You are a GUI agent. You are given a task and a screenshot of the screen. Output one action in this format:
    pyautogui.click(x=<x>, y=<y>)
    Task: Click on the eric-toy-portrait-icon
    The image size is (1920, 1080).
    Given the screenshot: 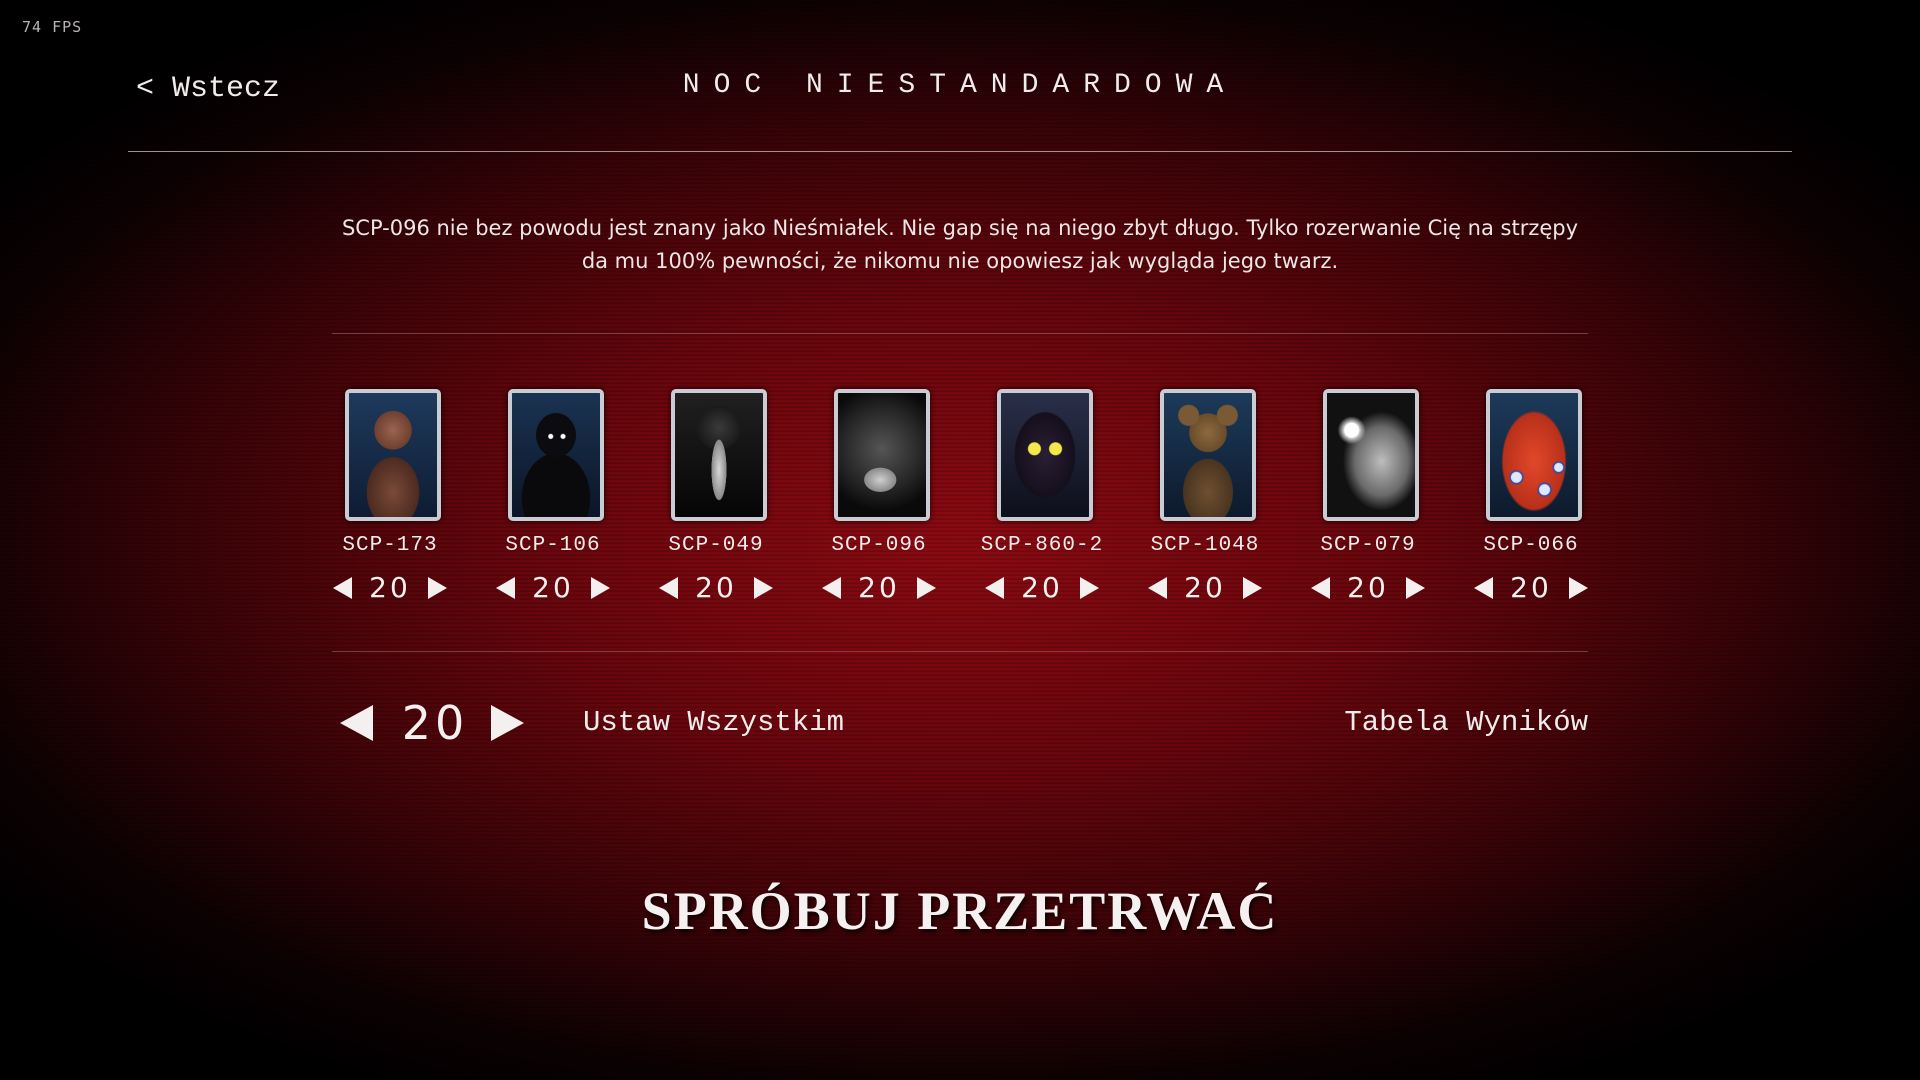 What is the action you would take?
    pyautogui.click(x=1534, y=455)
    